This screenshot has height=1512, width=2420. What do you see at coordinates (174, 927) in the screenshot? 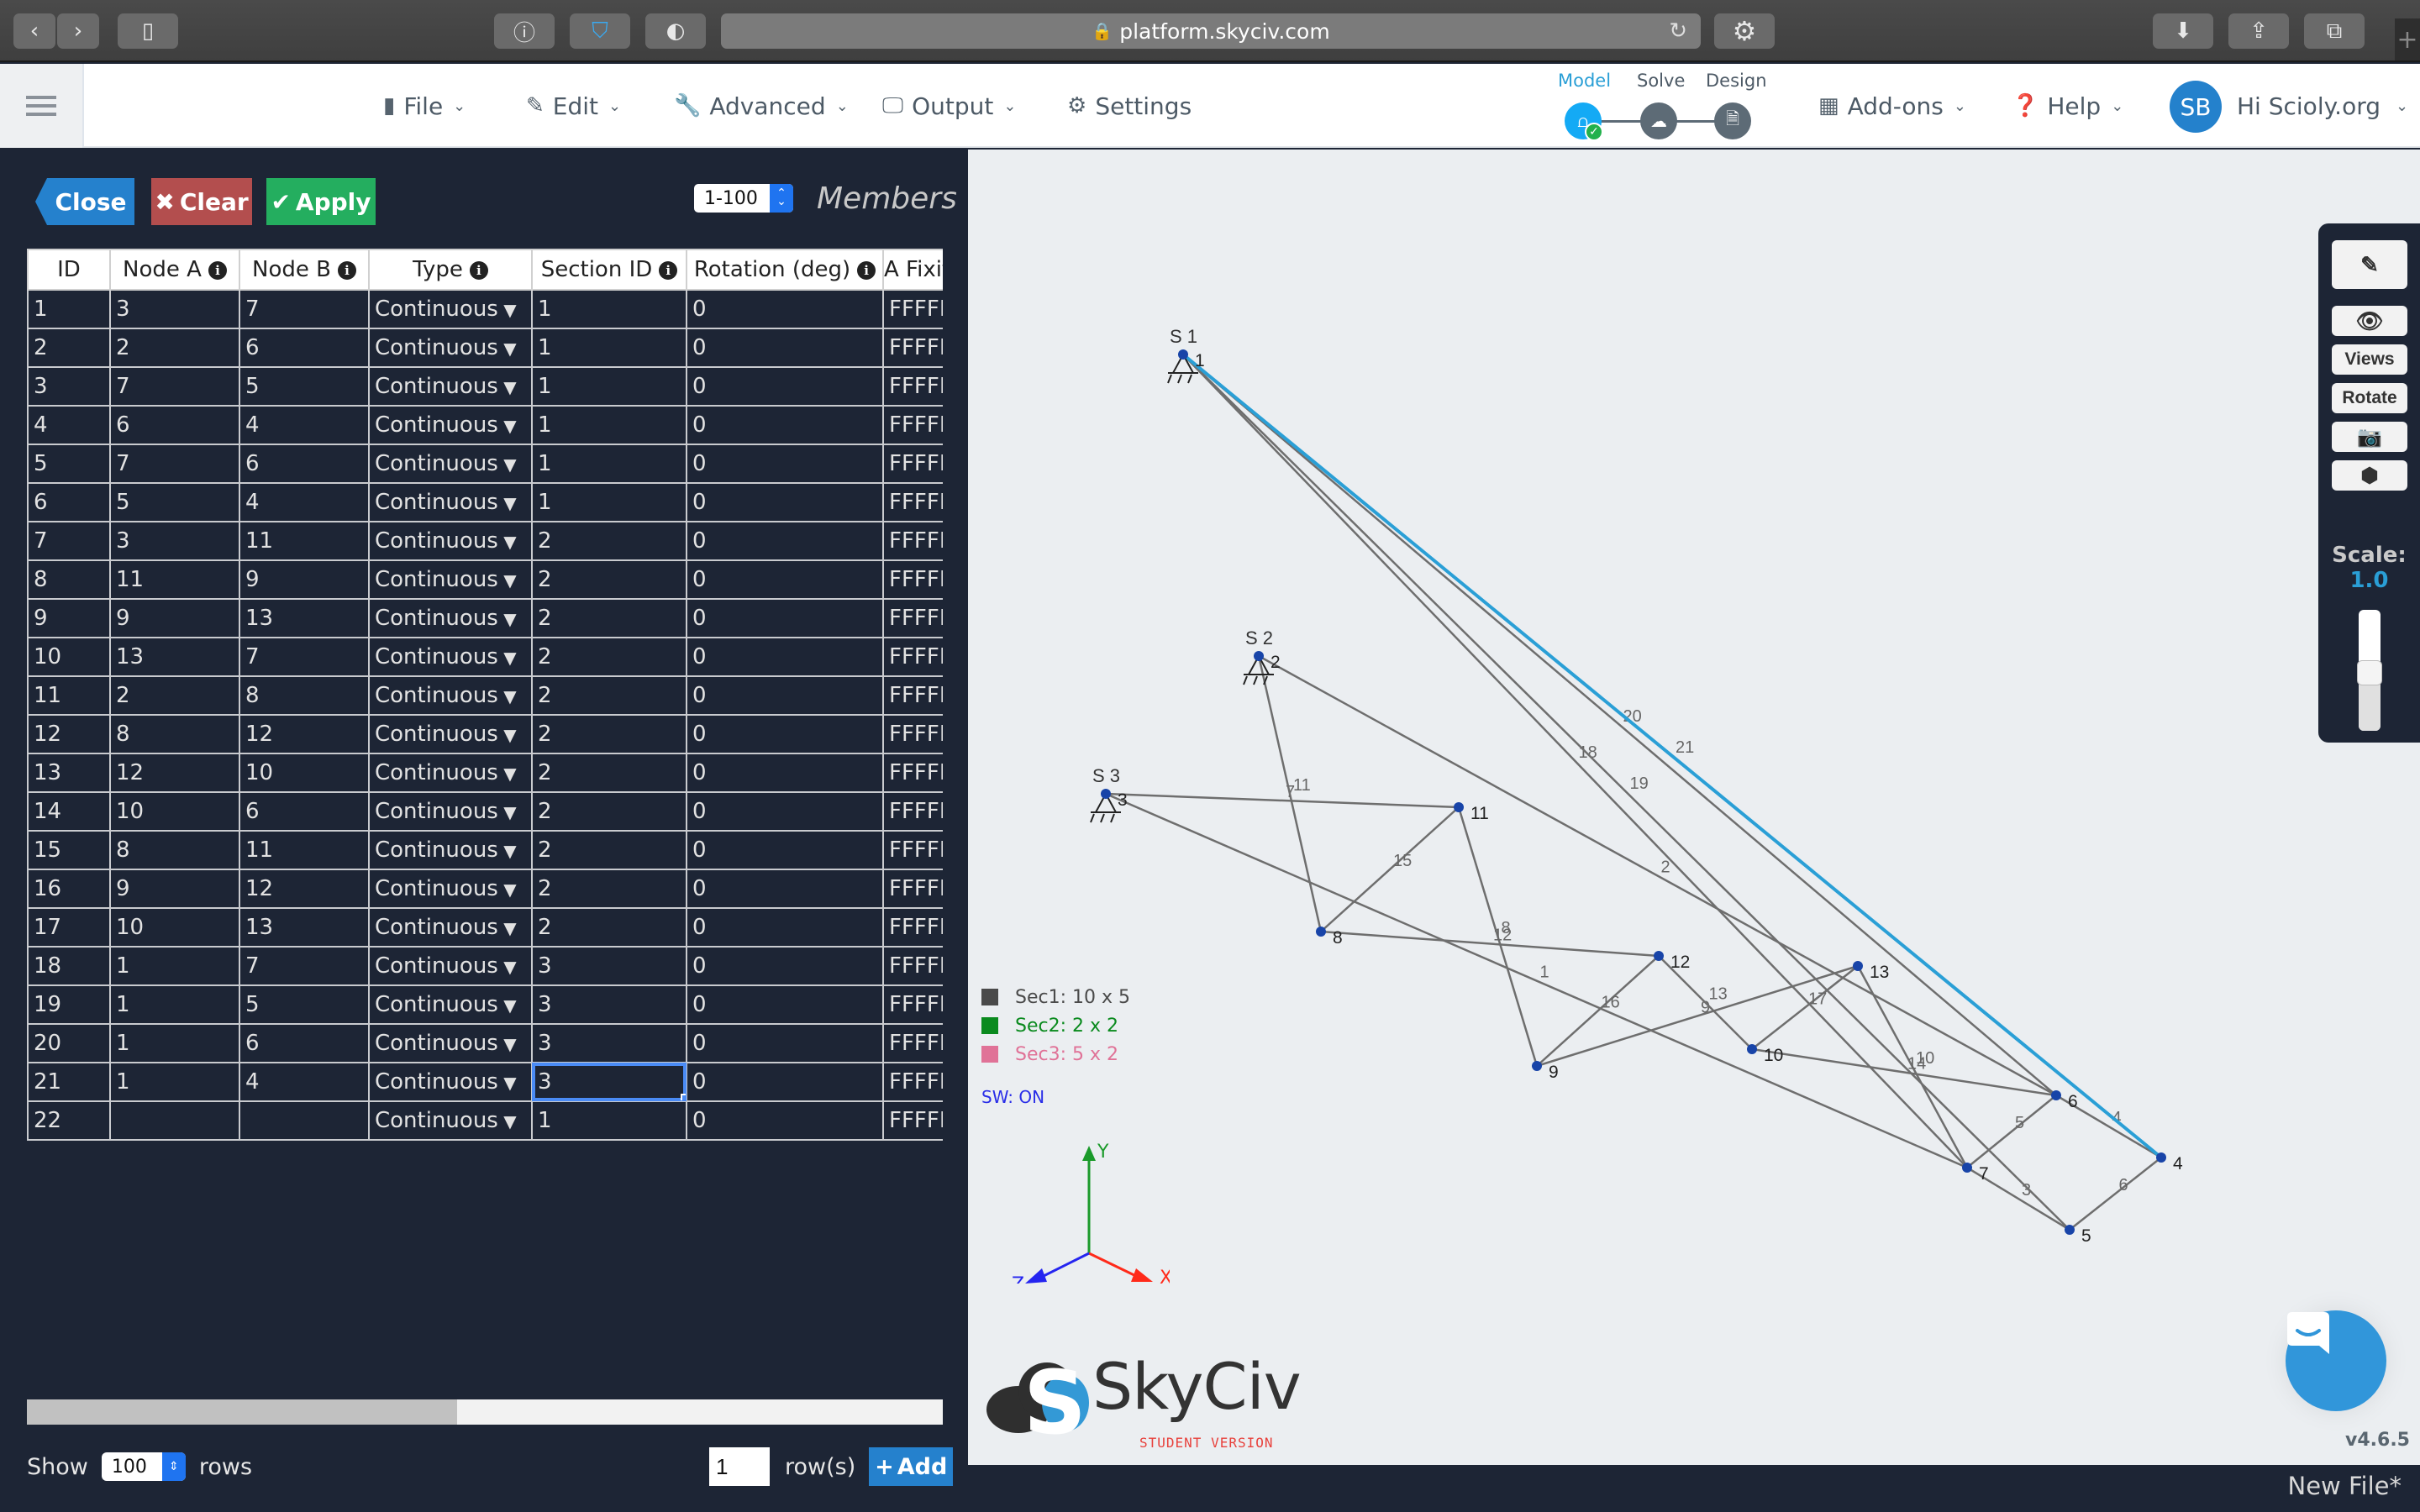
I see `cell-node-a: 10` at bounding box center [174, 927].